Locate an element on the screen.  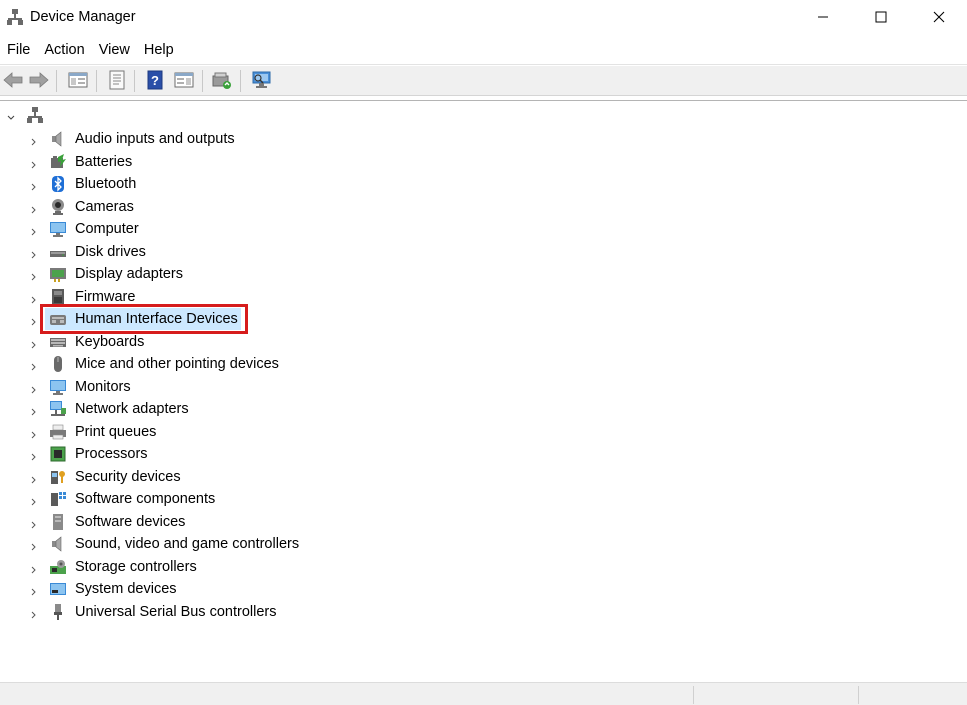
menu-view: View is located at coordinates (114, 51).